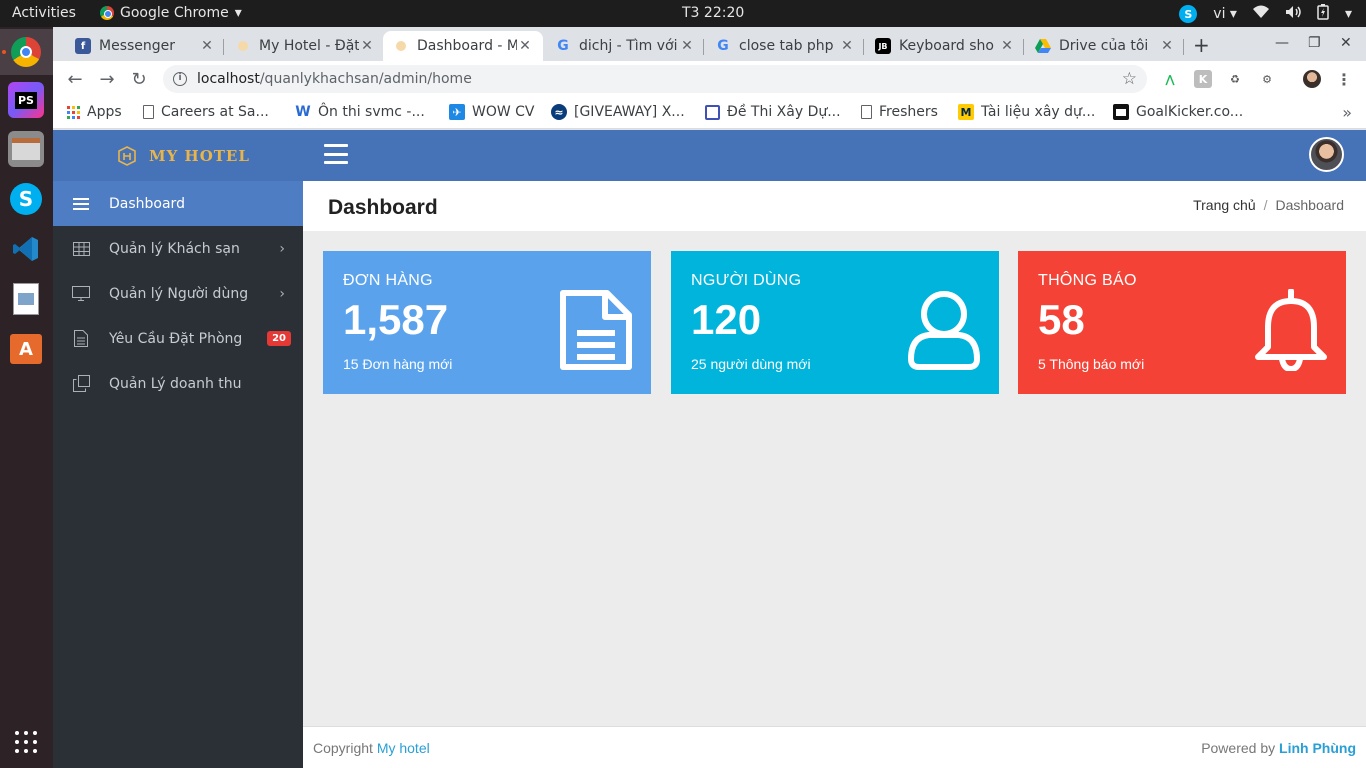  I want to click on restore-button: ❐, so click(1314, 43).